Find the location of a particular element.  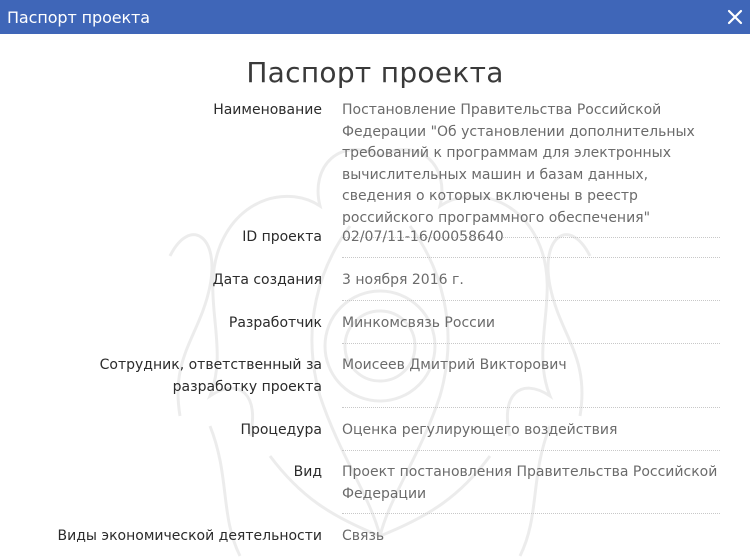

field-label: Наименование is located at coordinates (267, 110).